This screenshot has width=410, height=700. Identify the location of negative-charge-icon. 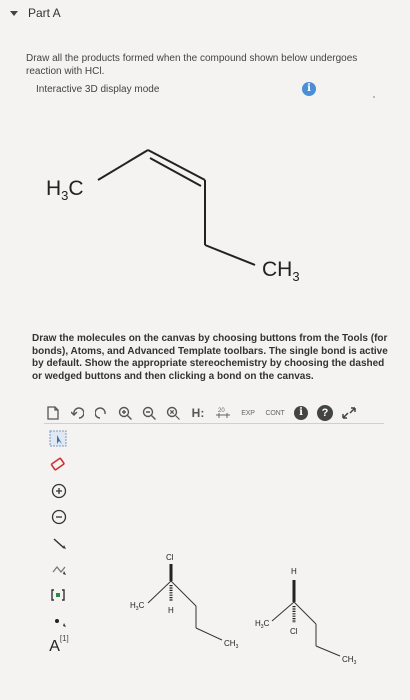
(59, 517).